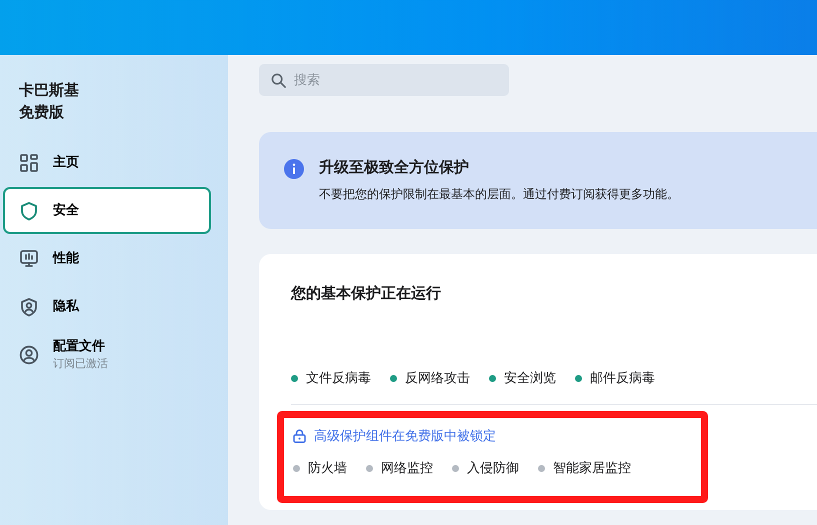 Image resolution: width=817 pixels, height=525 pixels. I want to click on component-label: 邮件反病毒, so click(622, 379).